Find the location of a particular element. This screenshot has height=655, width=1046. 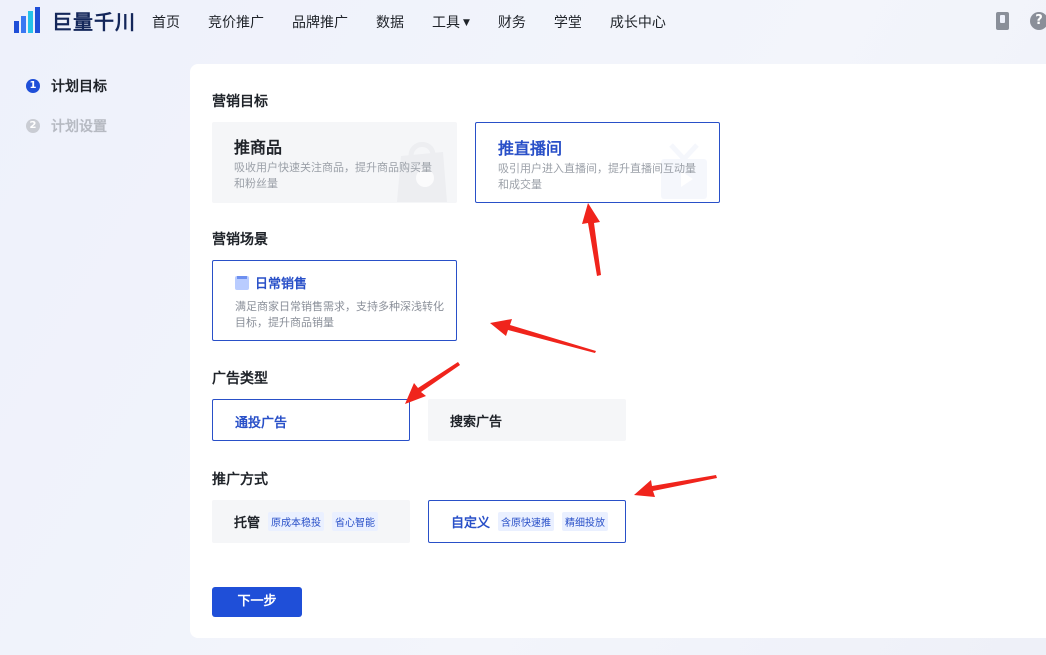

goal-card-promote-live-room: 推直播间 吸引用户进入直播间，提升直播间互动量和成交量 is located at coordinates (597, 162).